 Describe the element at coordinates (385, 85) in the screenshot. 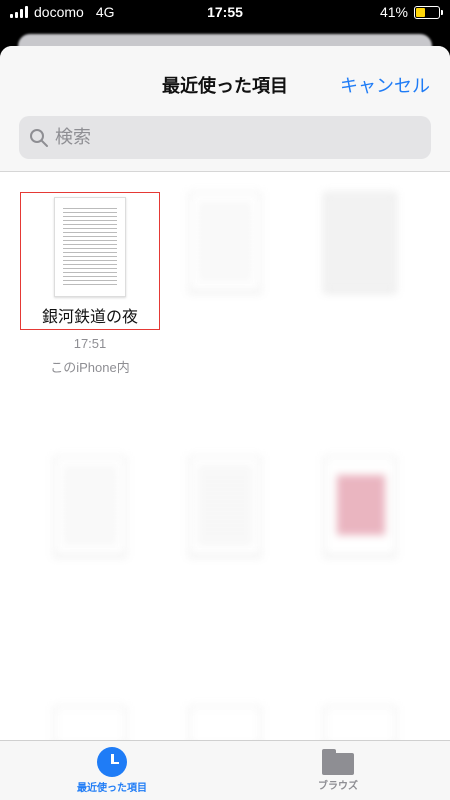

I see `cancel-button: キャンセル` at that location.